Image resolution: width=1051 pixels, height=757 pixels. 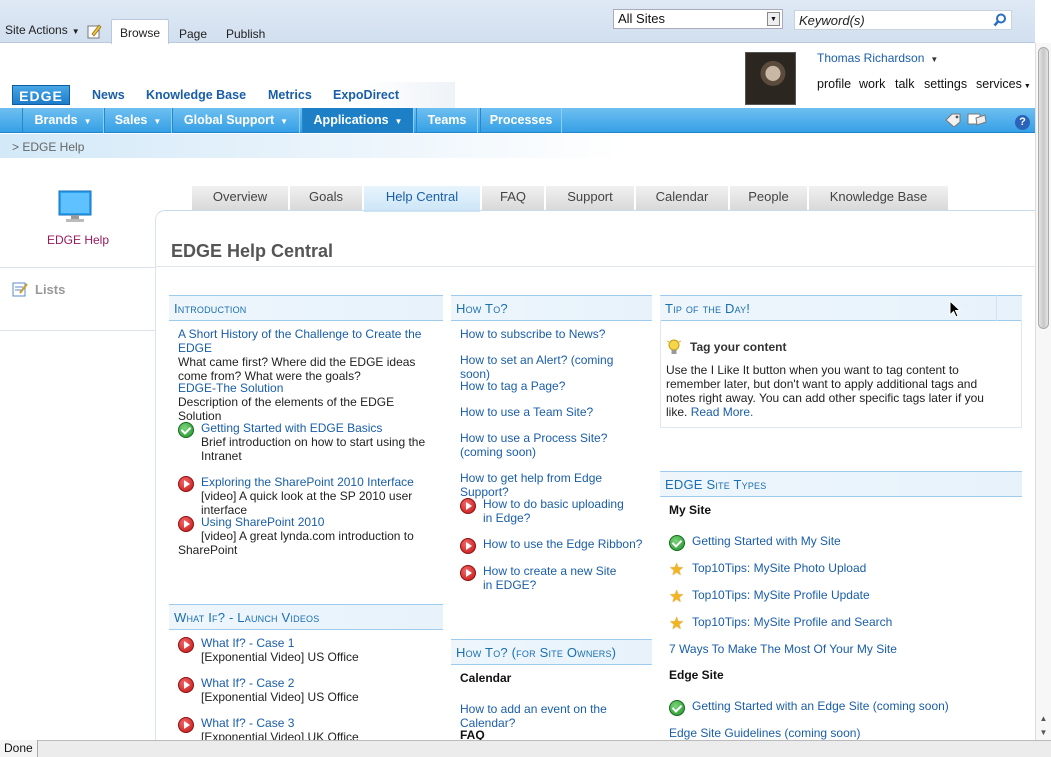 I want to click on howto-heading: How To?, so click(x=482, y=308).